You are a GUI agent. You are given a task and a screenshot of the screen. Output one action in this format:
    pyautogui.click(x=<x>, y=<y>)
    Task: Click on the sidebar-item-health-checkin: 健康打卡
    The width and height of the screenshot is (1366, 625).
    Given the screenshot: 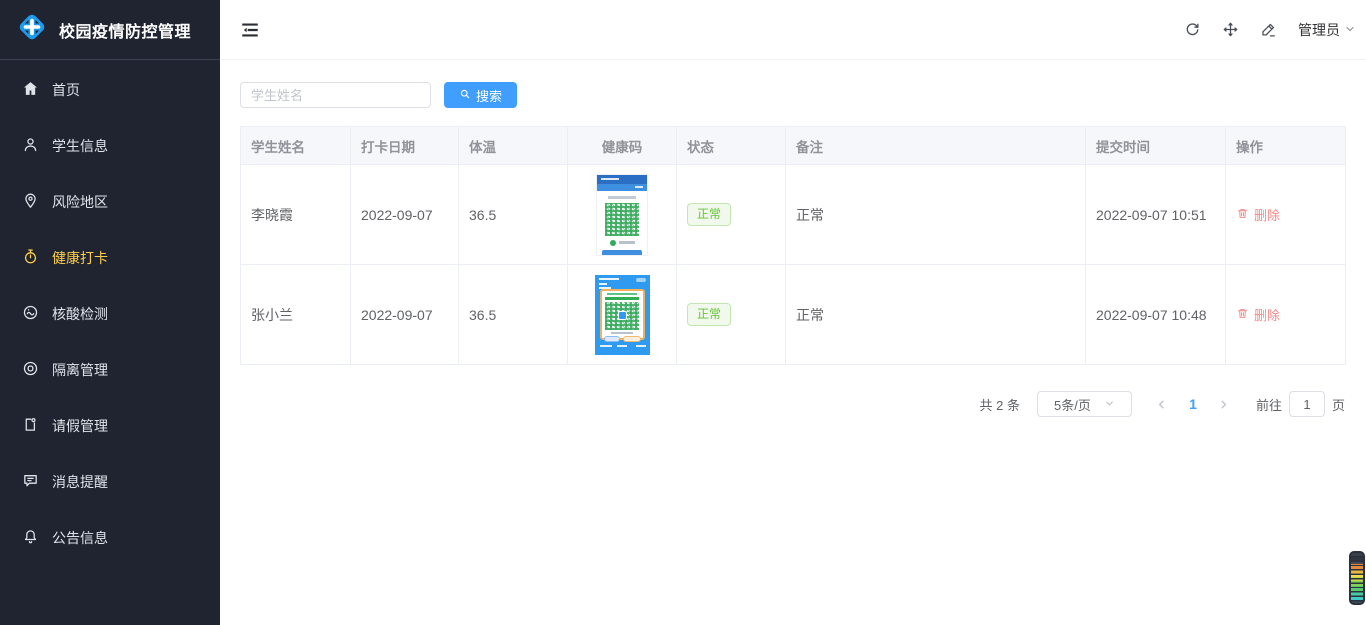 What is the action you would take?
    pyautogui.click(x=110, y=258)
    